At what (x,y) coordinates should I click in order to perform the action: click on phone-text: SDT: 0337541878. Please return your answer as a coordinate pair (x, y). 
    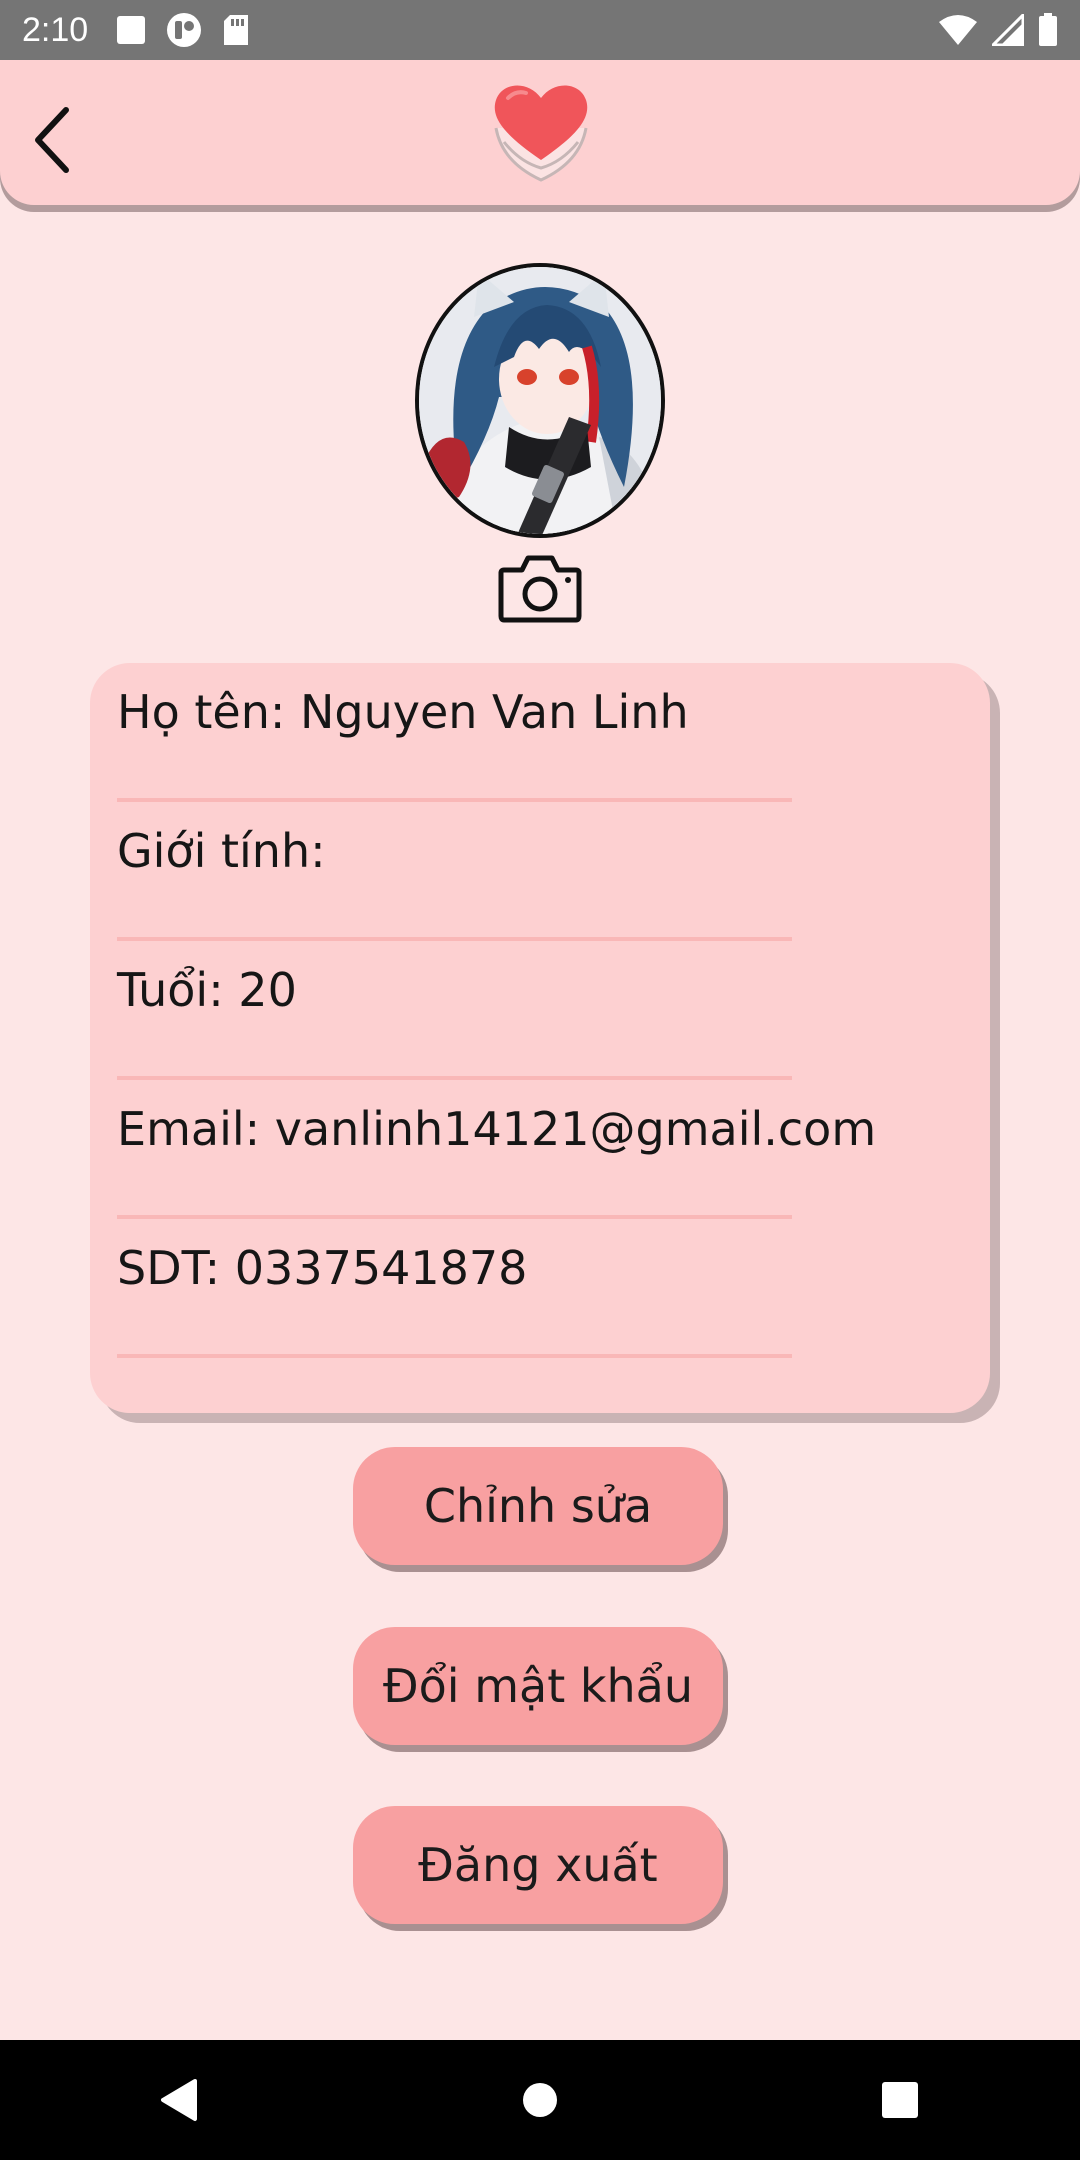
    Looking at the image, I should click on (322, 1268).